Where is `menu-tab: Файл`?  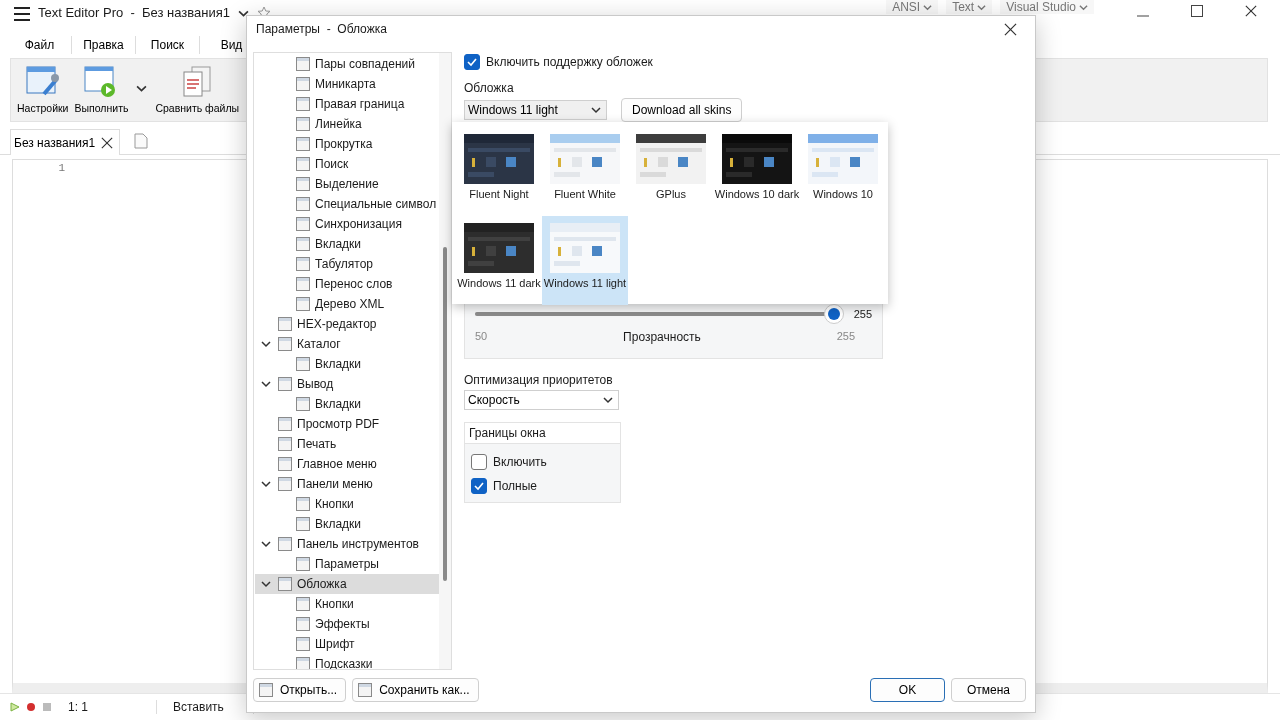 menu-tab: Файл is located at coordinates (40, 45).